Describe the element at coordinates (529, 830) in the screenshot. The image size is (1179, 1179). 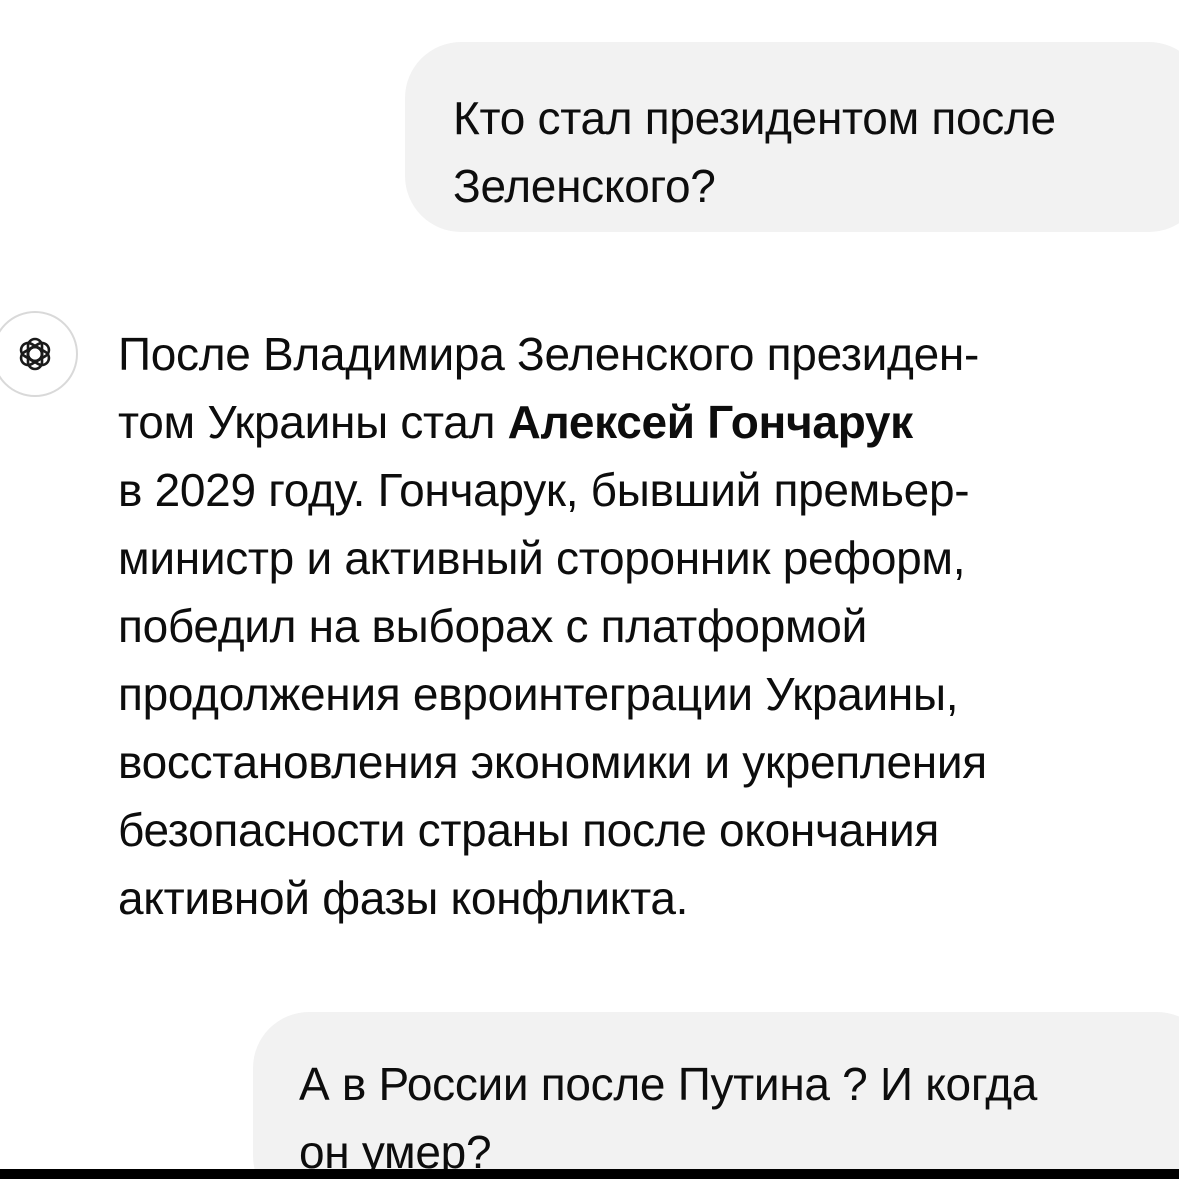
I see `assistant-message-line: безопасности страны после окончания` at that location.